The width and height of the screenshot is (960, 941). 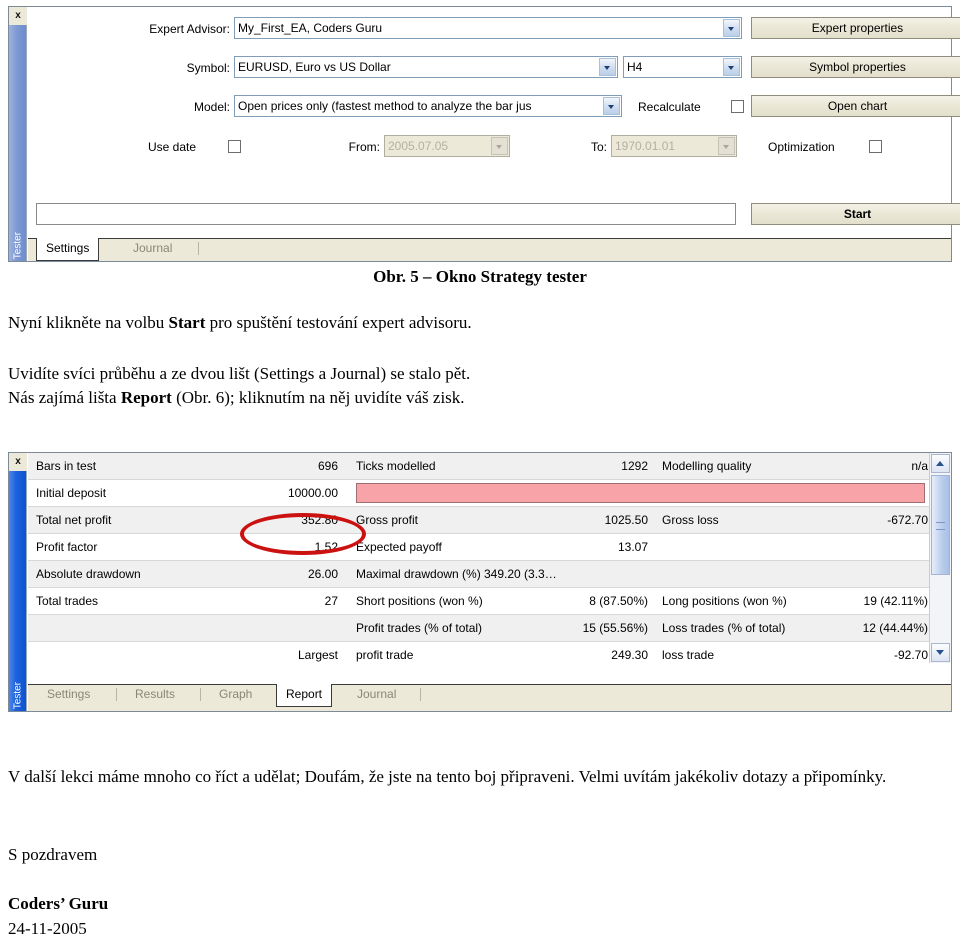 I want to click on to-date-value: 1970.01.01, so click(x=645, y=146).